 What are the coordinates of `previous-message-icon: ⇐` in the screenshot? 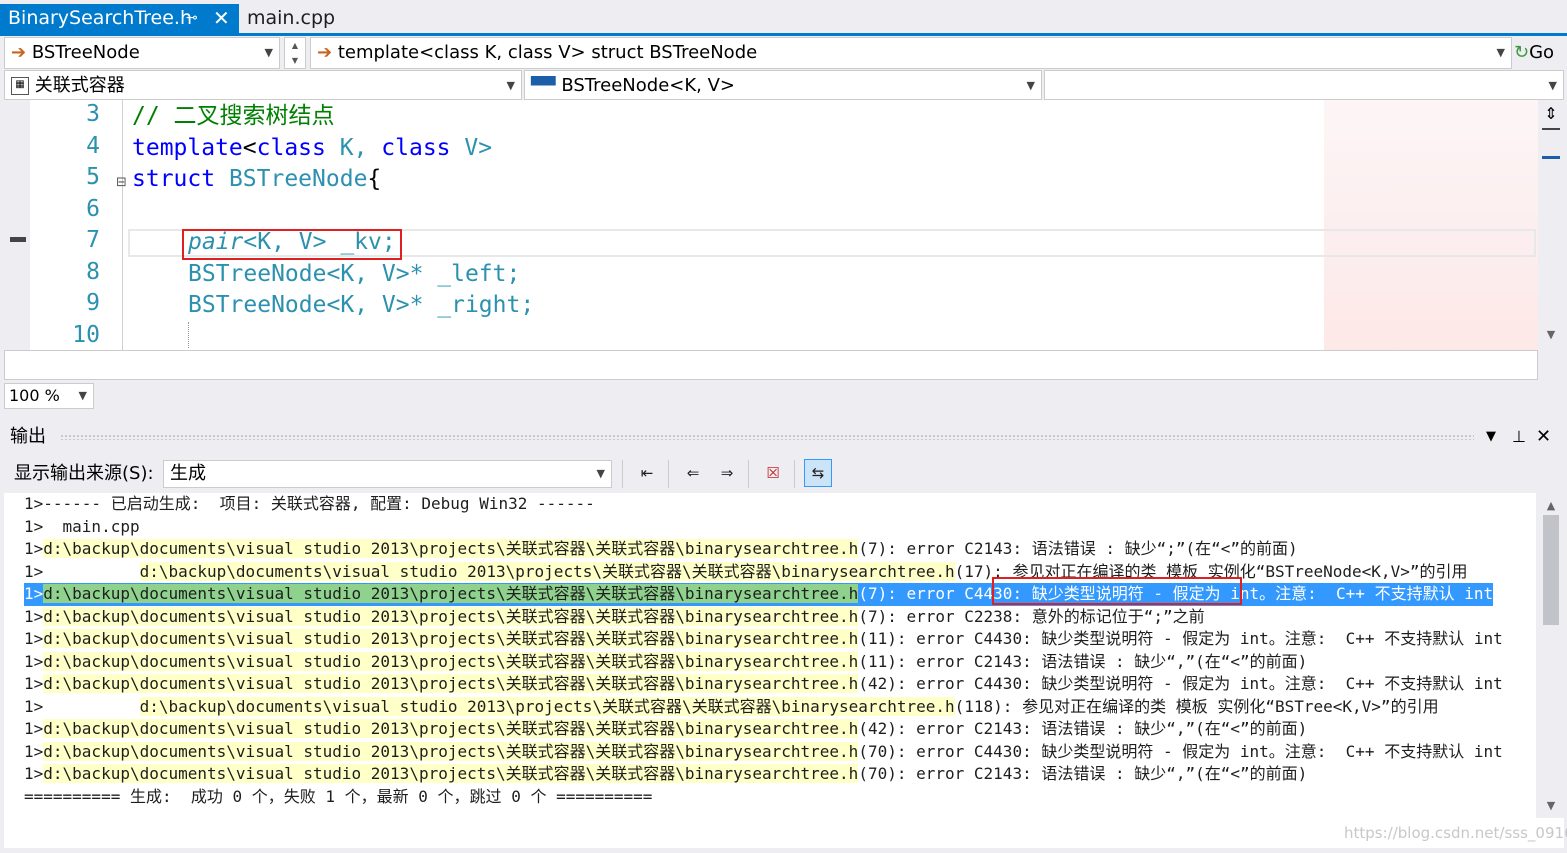 It's located at (693, 473).